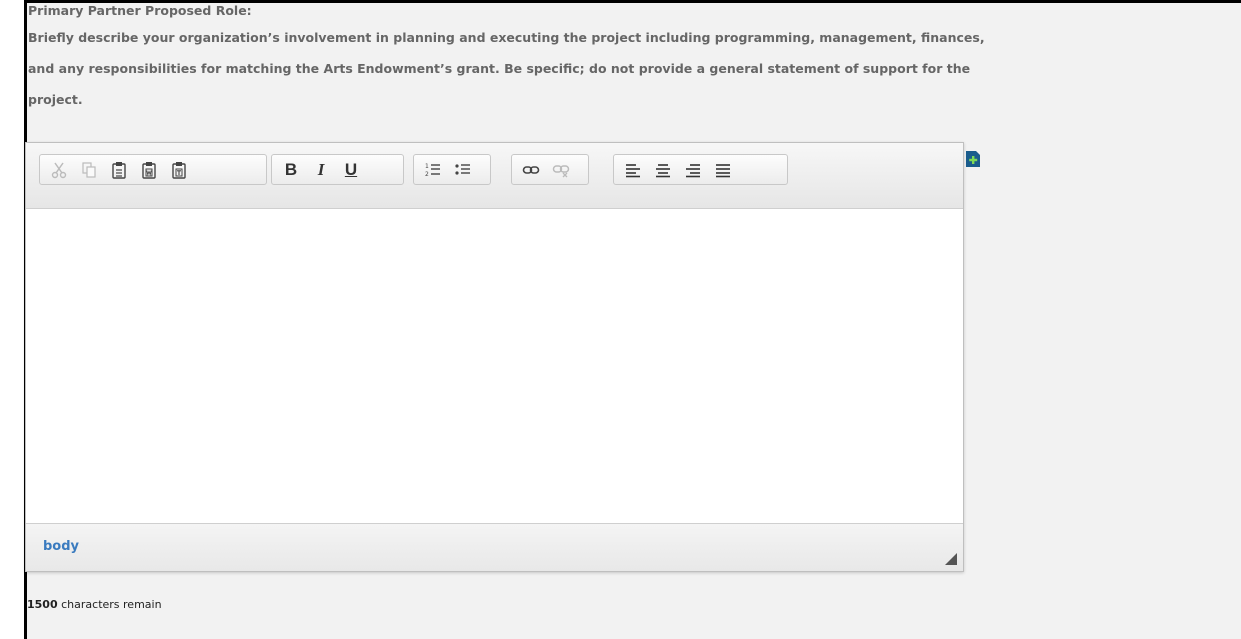 The width and height of the screenshot is (1241, 639). I want to click on justify-button, so click(723, 169).